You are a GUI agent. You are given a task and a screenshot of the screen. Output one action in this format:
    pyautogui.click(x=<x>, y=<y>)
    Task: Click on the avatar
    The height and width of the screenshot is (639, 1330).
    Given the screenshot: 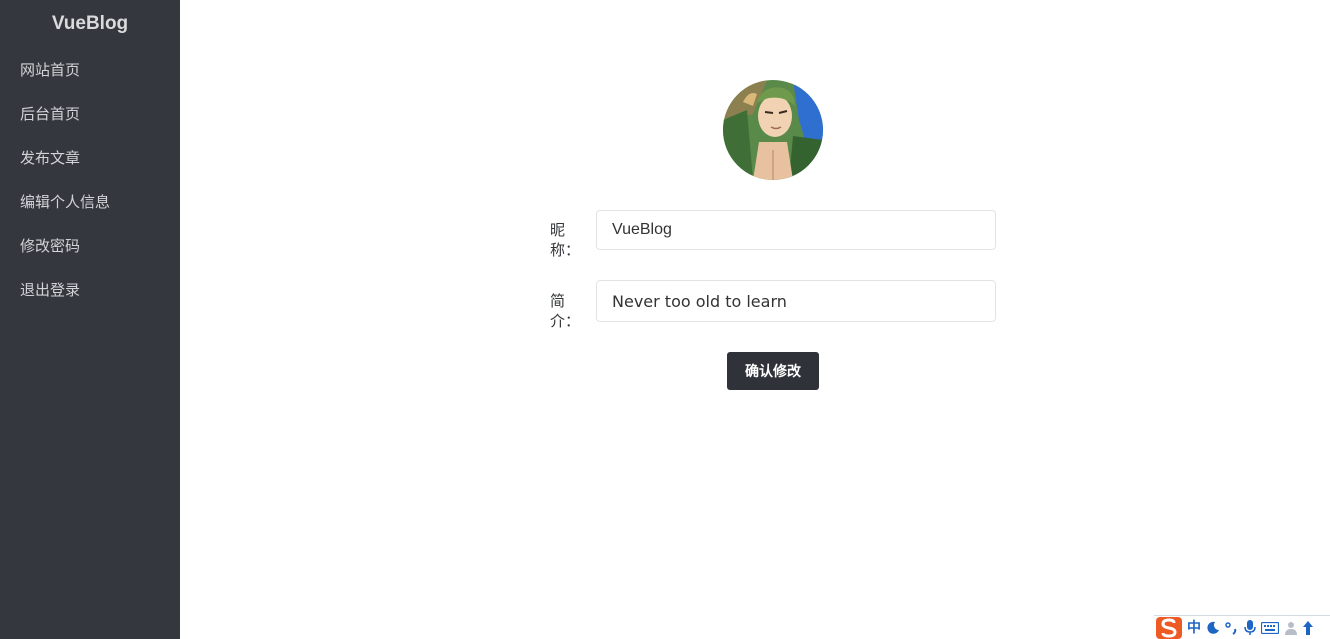 What is the action you would take?
    pyautogui.click(x=773, y=130)
    